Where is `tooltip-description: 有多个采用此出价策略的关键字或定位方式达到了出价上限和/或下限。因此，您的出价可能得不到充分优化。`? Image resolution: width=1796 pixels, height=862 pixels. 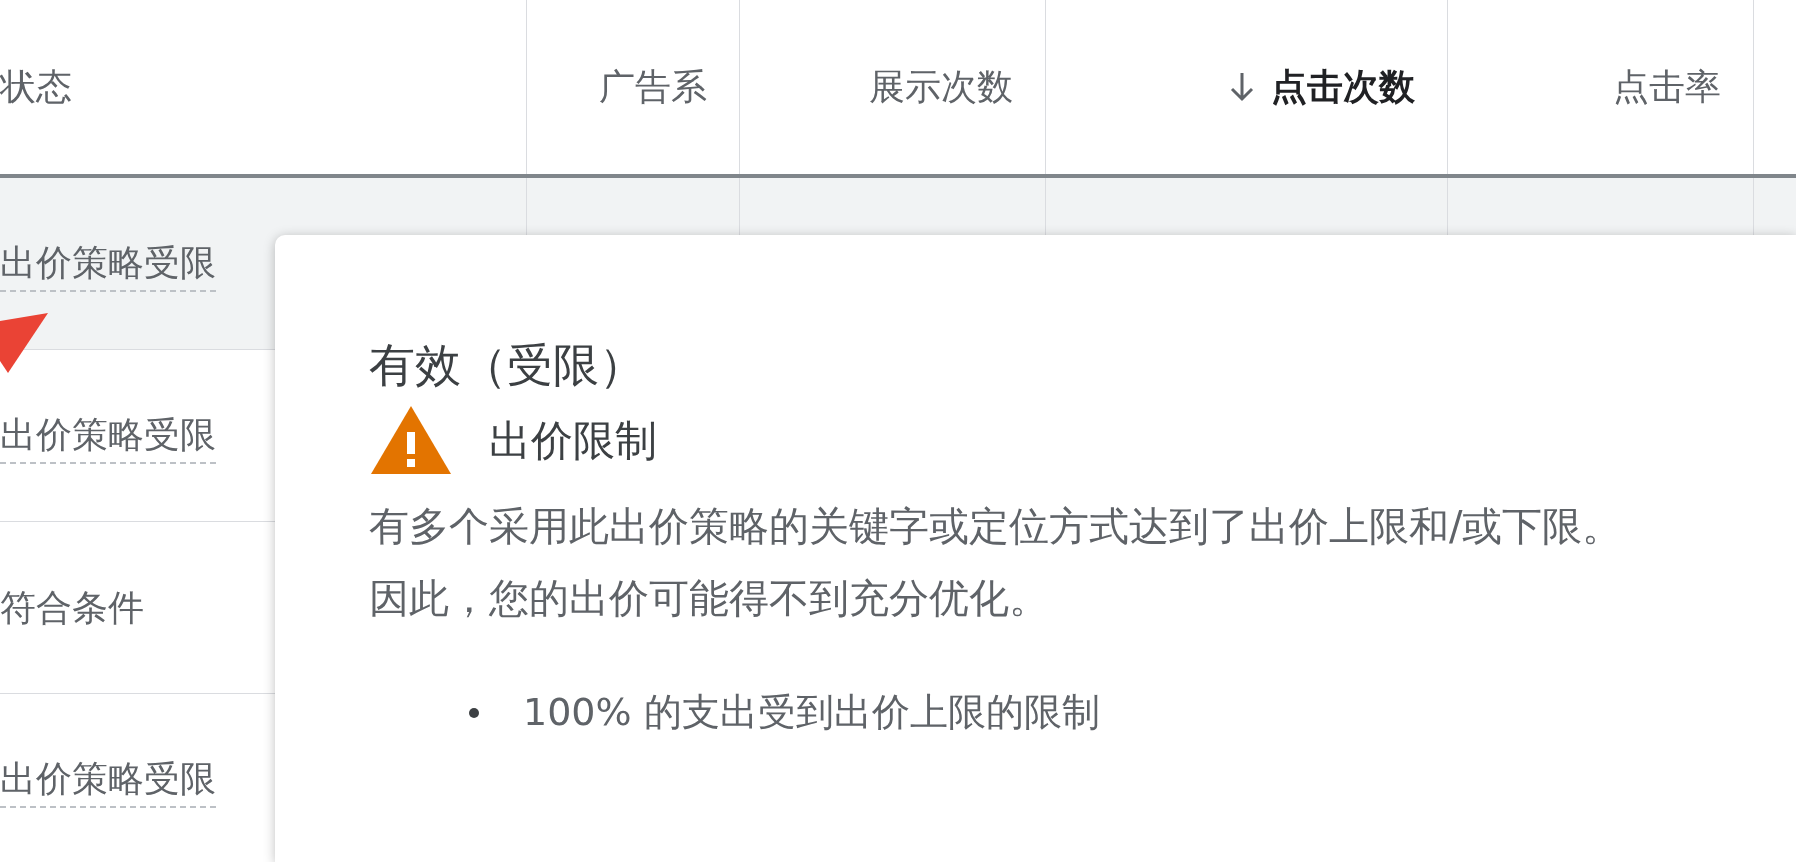 tooltip-description: 有多个采用此出价策略的关键字或定位方式达到了出价上限和/或下限。因此，您的出价可能得不到充分优化。 is located at coordinates (996, 562).